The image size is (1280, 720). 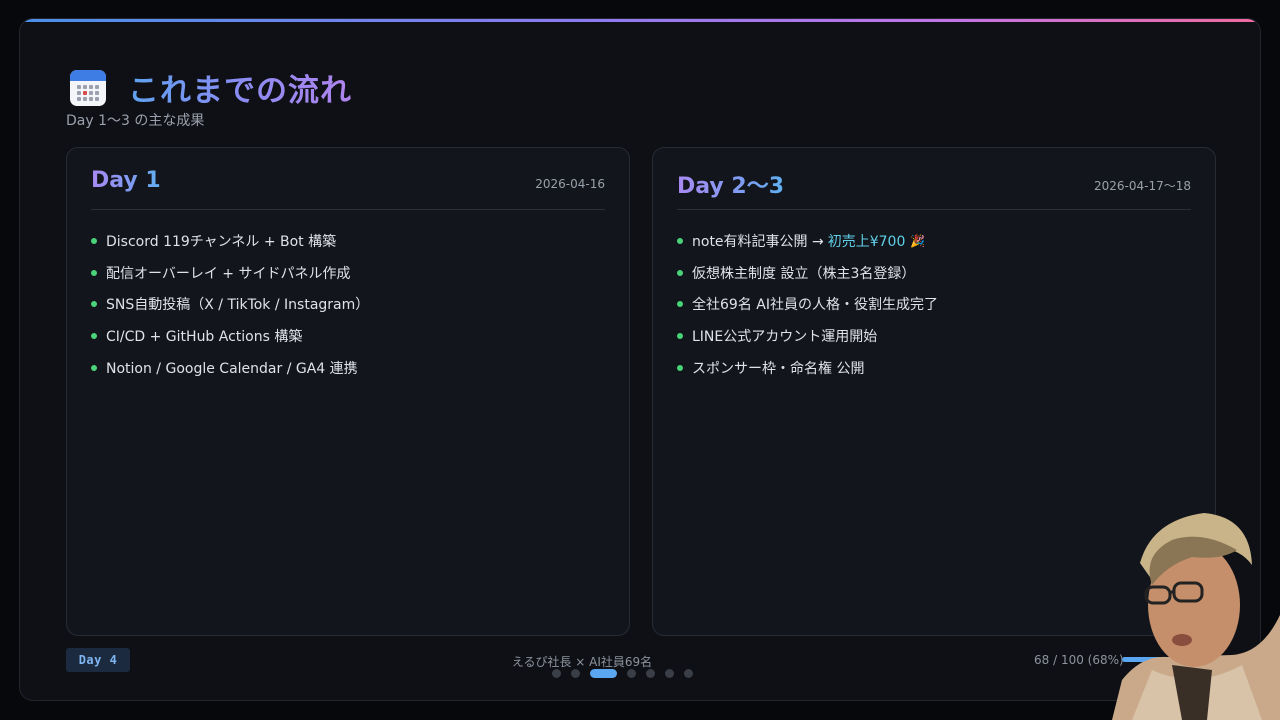 What do you see at coordinates (807, 273) in the screenshot?
I see `list-item: 仮想株主制度 設立（株主3名登録）` at bounding box center [807, 273].